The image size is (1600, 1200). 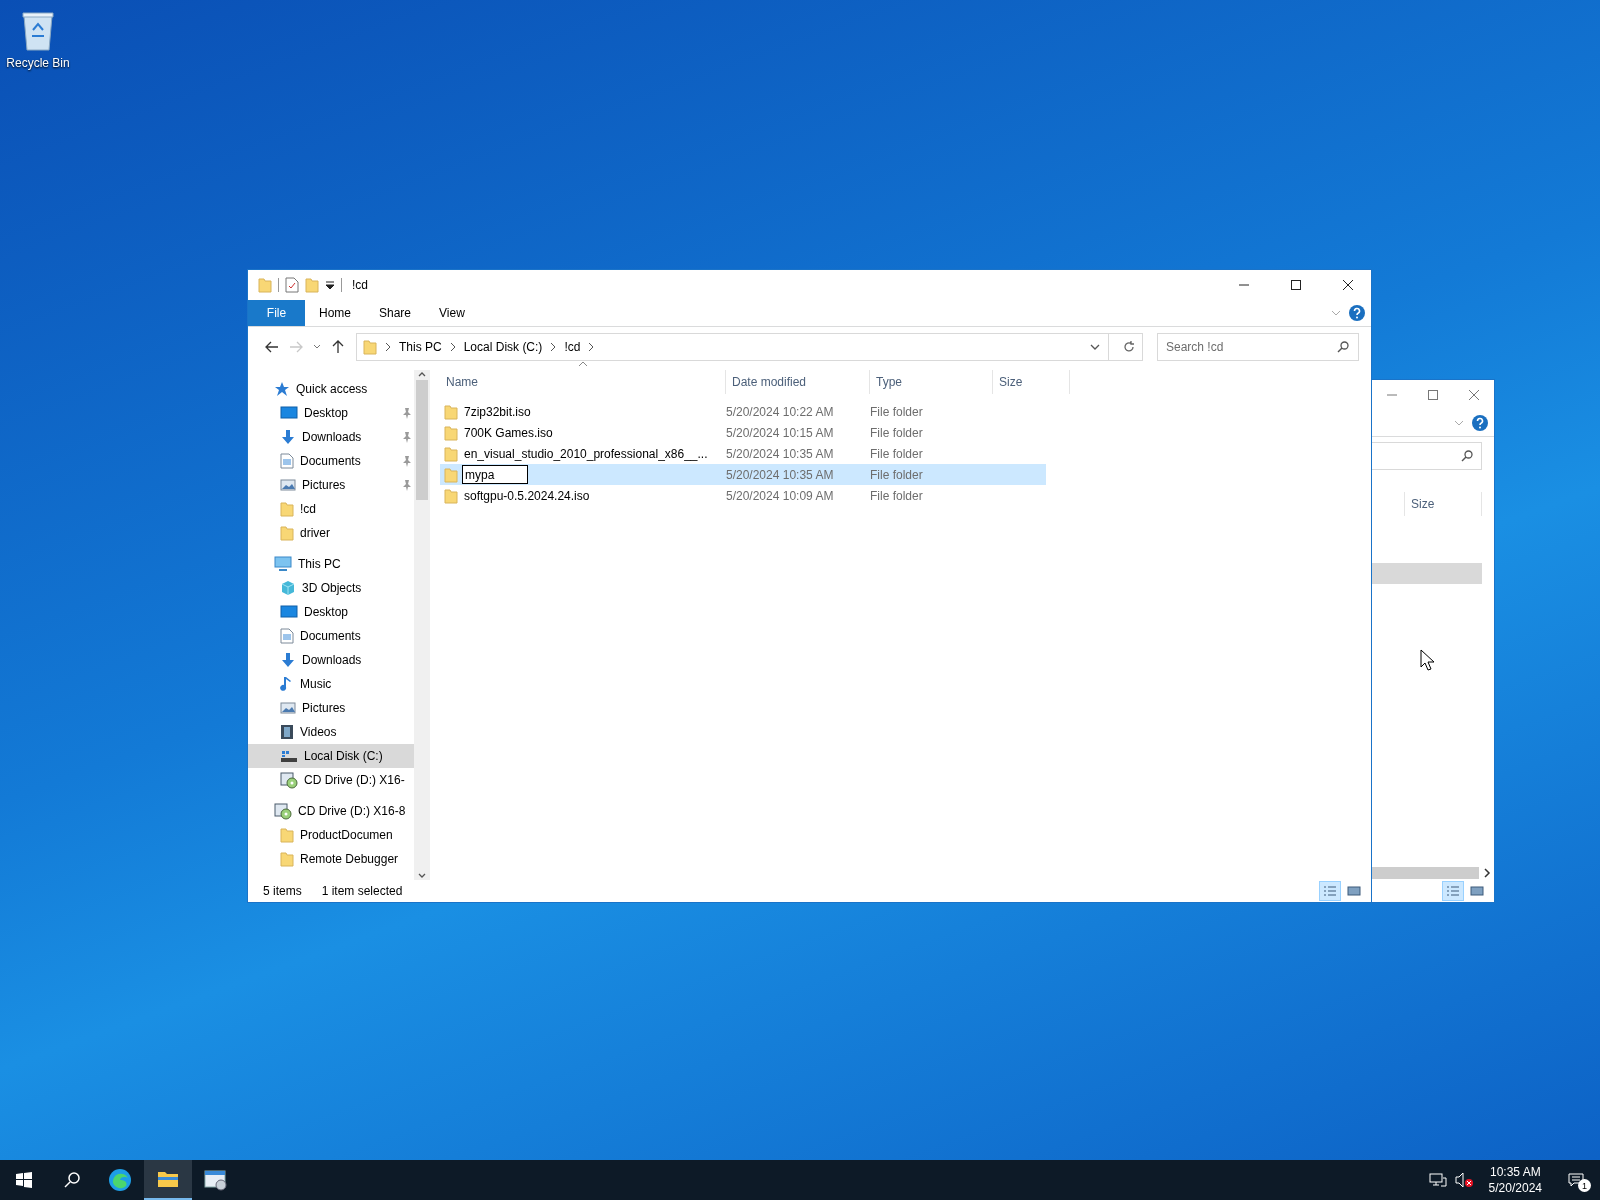 I want to click on file-row: 7zip32bit.iso 5/20/2024 10:22 AM File folder, so click(x=743, y=411).